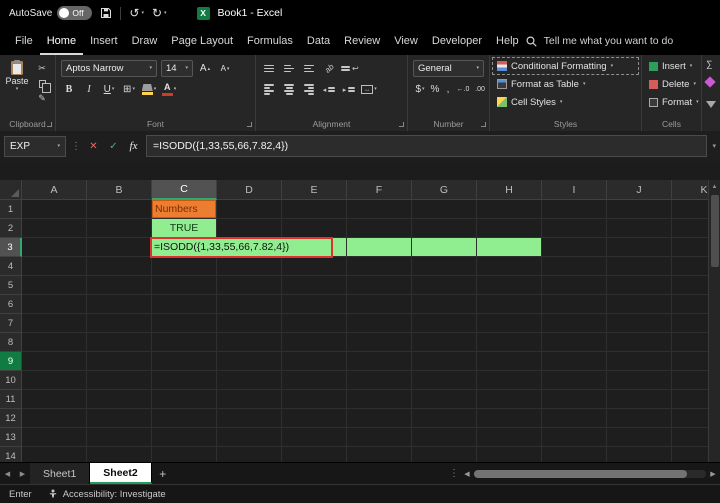 This screenshot has height=503, width=720. Describe the element at coordinates (574, 454) in the screenshot. I see `cell-I14` at that location.